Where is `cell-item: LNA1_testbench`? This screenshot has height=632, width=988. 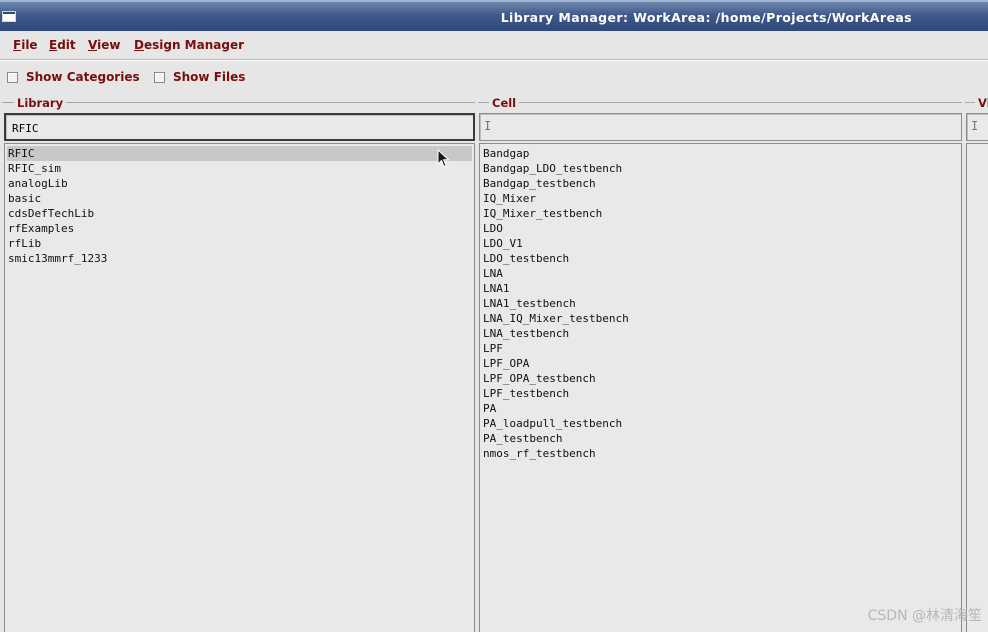 cell-item: LNA1_testbench is located at coordinates (529, 303).